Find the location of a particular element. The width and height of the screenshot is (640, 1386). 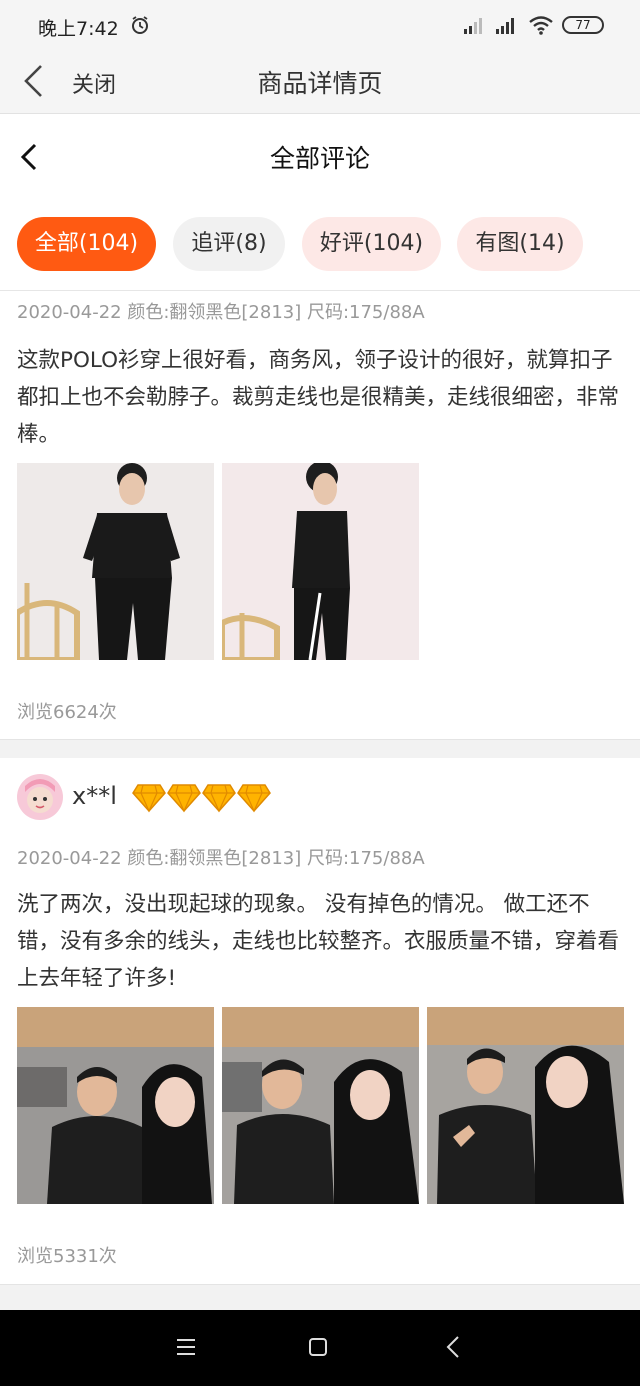

nav-bar: 关闭 商品详情页 is located at coordinates (320, 82).